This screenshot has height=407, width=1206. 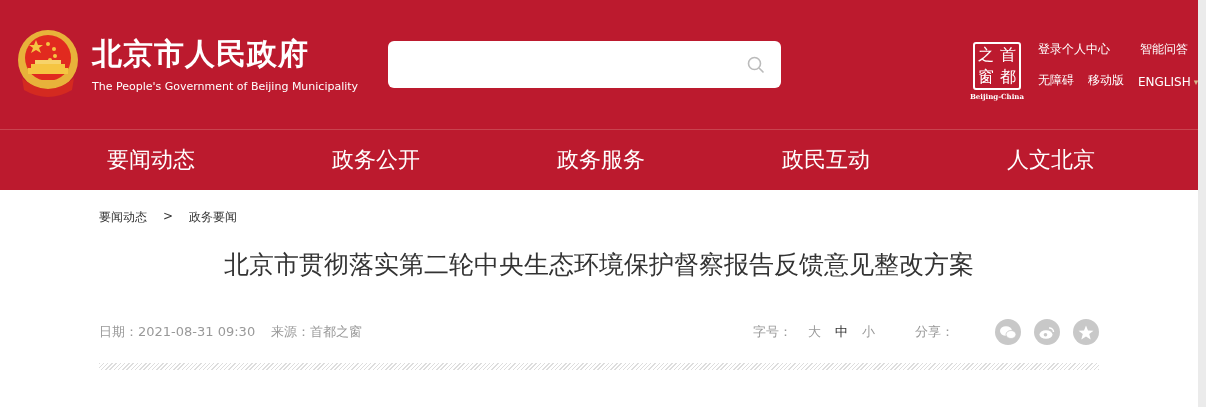 What do you see at coordinates (201, 53) in the screenshot?
I see `site-title: 北京市人民政府` at bounding box center [201, 53].